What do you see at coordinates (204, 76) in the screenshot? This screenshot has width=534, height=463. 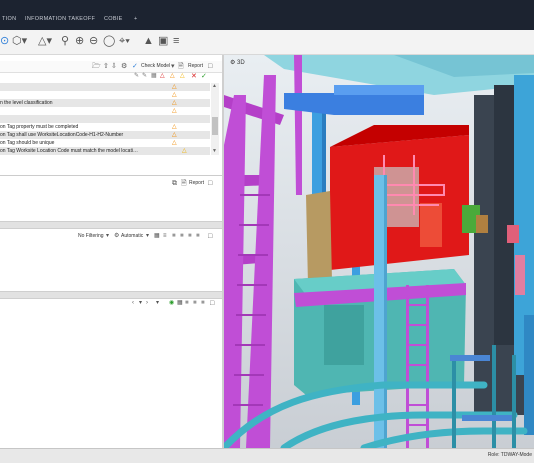 I see `pass-icon: ✓` at bounding box center [204, 76].